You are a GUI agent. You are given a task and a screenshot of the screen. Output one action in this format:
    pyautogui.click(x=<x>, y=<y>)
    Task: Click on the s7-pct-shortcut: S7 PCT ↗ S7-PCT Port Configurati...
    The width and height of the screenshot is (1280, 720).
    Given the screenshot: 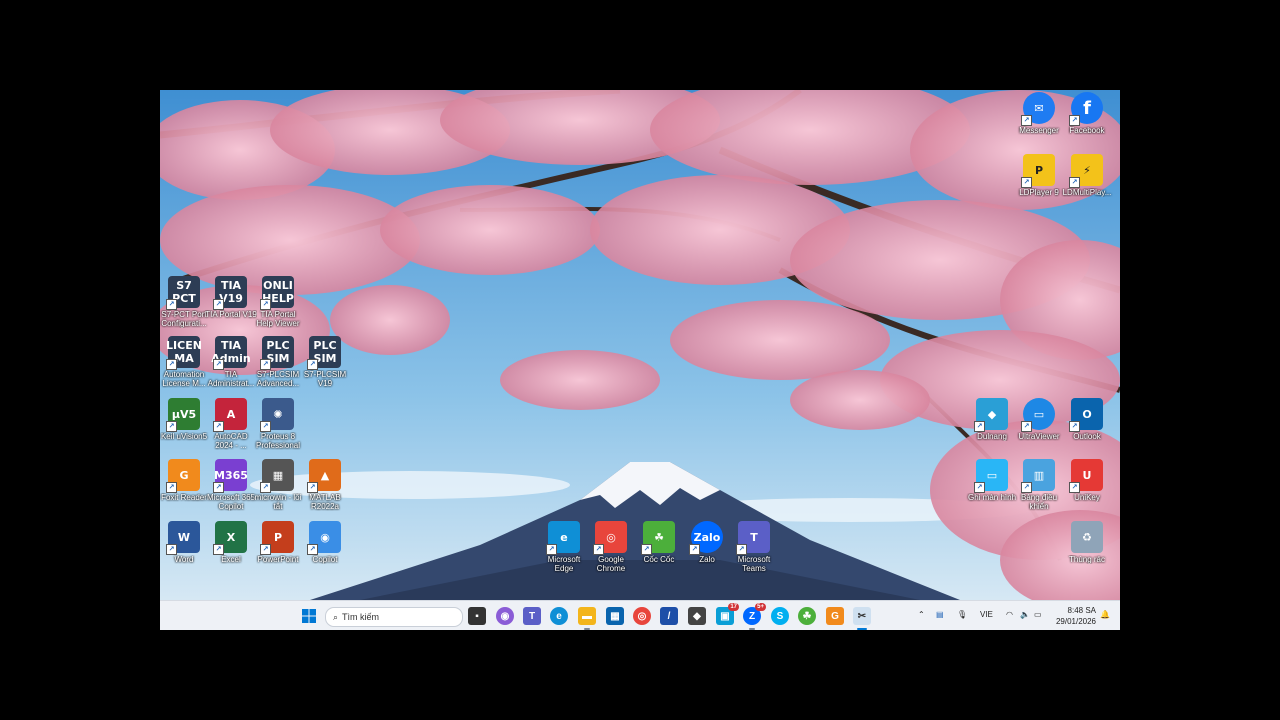 What is the action you would take?
    pyautogui.click(x=185, y=302)
    